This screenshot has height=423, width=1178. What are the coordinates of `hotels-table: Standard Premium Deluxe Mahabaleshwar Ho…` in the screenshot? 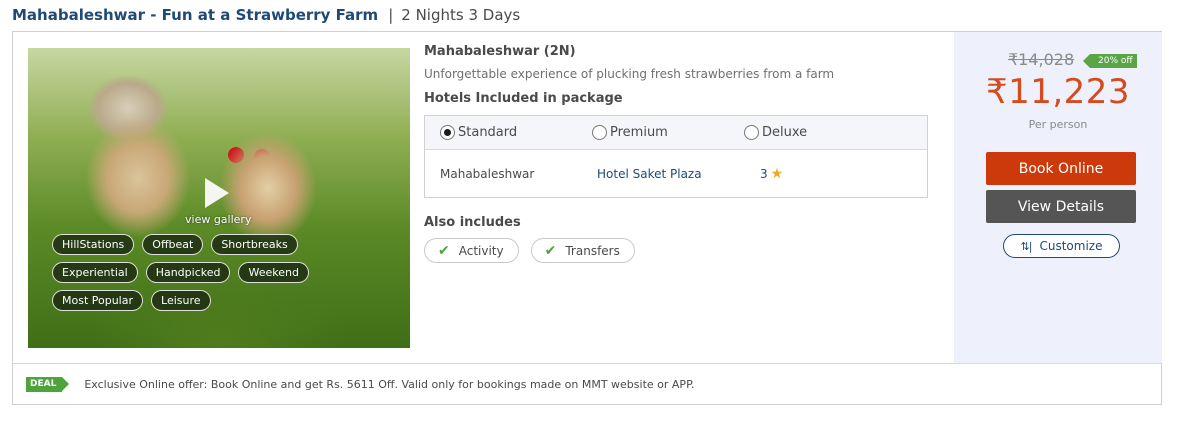 It's located at (676, 156).